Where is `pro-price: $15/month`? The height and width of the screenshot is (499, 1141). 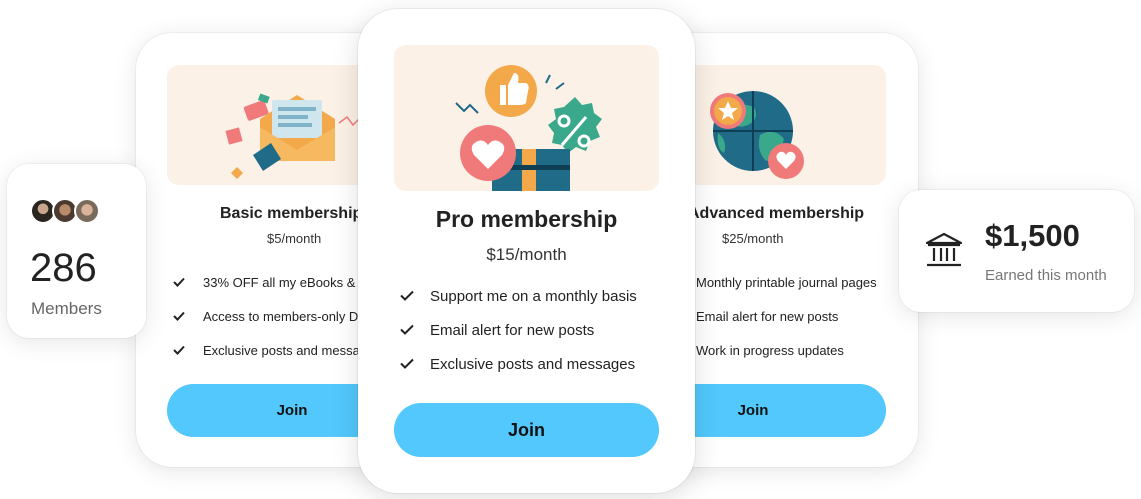
pro-price: $15/month is located at coordinates (526, 254).